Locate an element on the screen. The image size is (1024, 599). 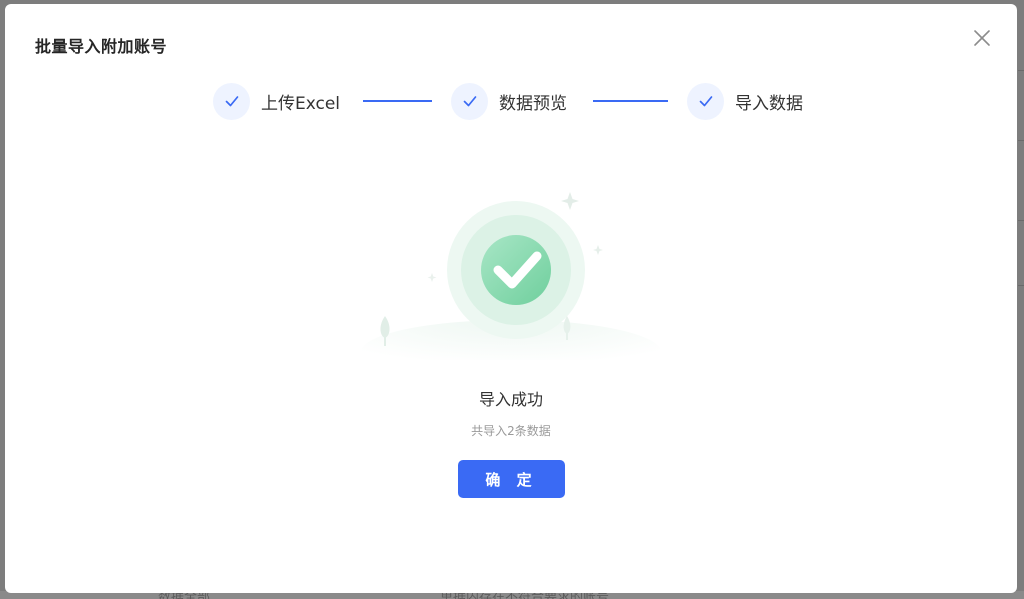
confirm-button: 确 定 is located at coordinates (511, 479).